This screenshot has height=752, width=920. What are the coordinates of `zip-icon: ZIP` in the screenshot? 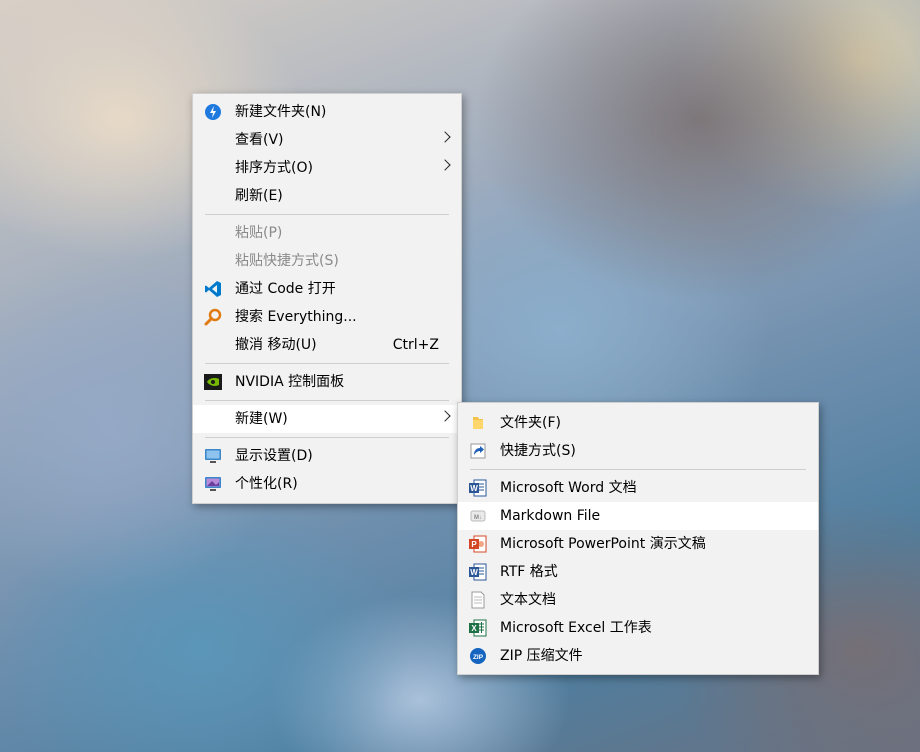 It's located at (478, 656).